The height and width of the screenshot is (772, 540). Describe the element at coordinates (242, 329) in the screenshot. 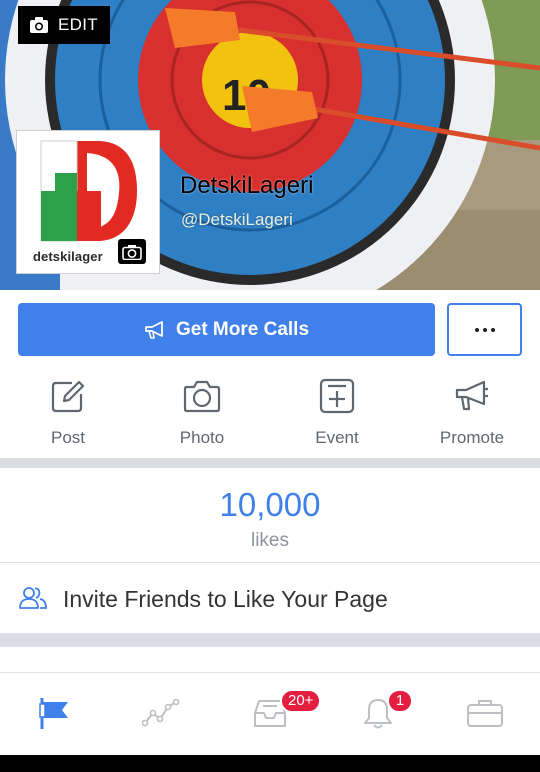

I see `get-more-calls-label: Get More Calls` at that location.